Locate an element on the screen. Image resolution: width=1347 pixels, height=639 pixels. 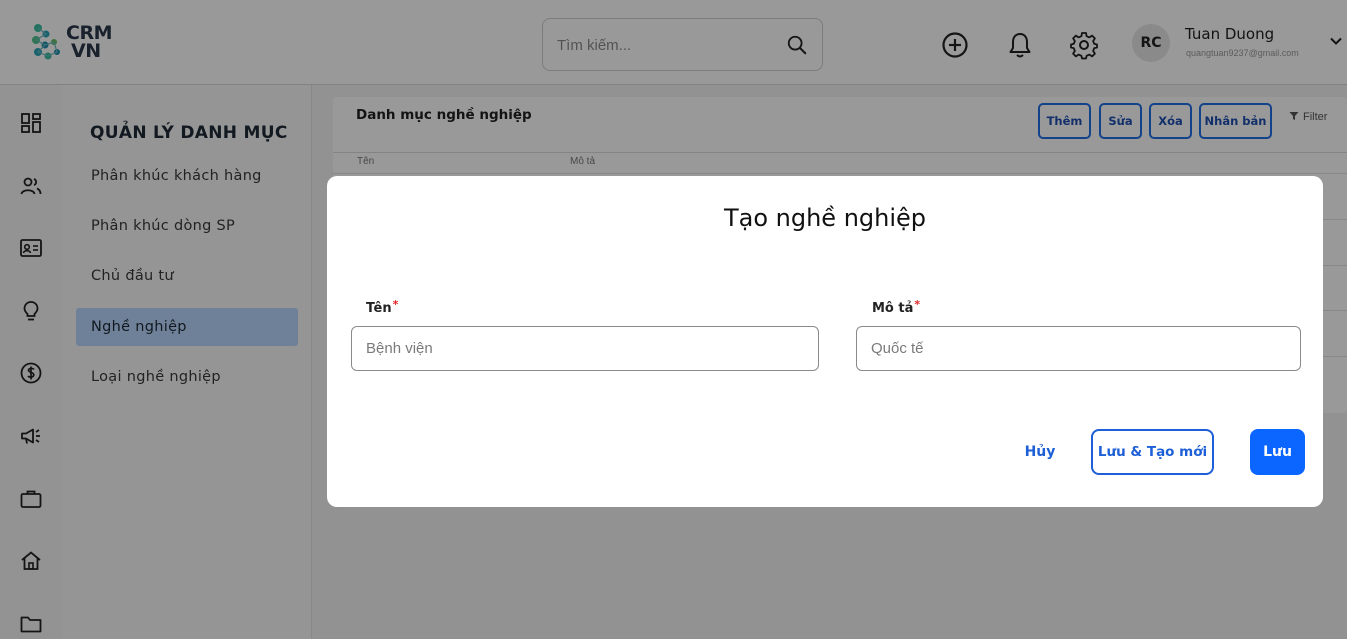
name-field-label: Tên* is located at coordinates (382, 307).